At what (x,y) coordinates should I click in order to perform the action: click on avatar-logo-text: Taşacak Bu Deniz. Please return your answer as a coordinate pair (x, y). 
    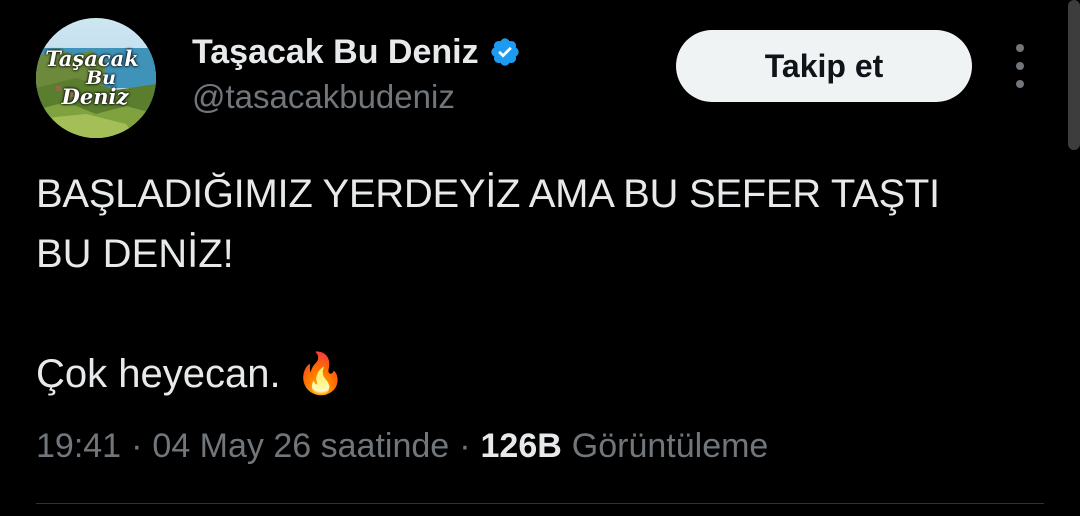
    Looking at the image, I should click on (96, 78).